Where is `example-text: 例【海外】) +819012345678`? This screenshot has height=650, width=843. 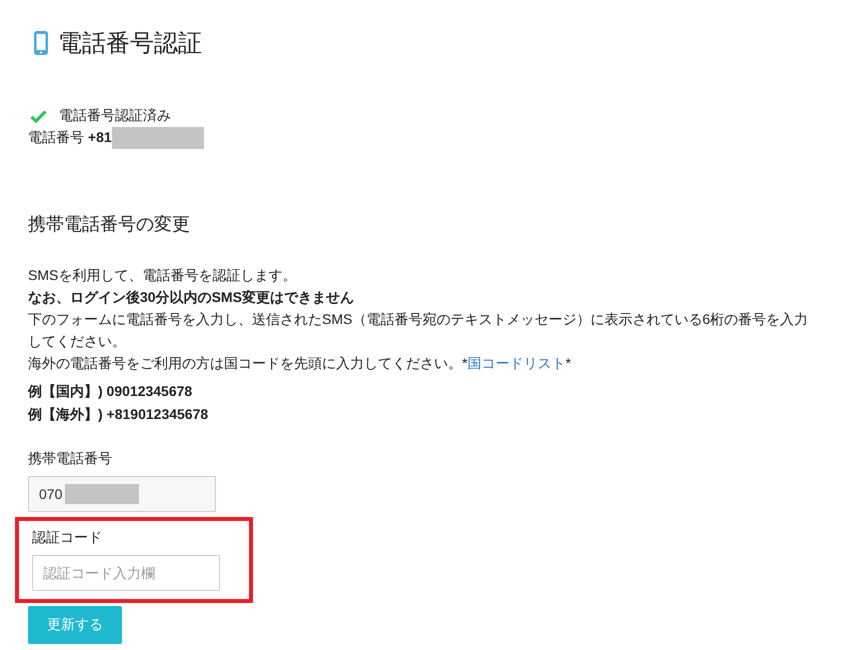 example-text: 例【海外】) +819012345678 is located at coordinates (119, 414).